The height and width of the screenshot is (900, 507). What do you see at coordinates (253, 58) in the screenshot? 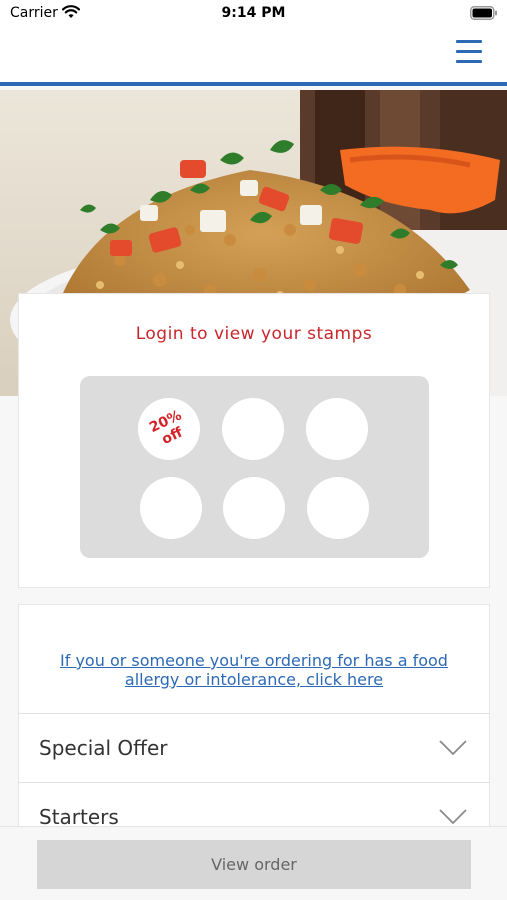
I see `top-nav-bar` at bounding box center [253, 58].